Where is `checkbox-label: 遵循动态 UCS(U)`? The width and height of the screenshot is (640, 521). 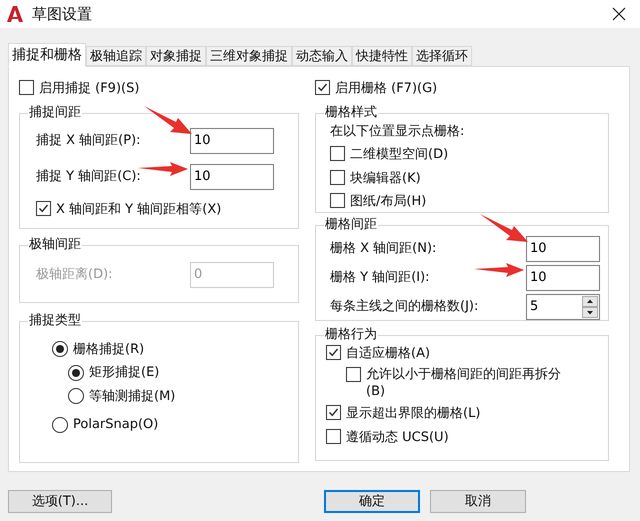 checkbox-label: 遵循动态 UCS(U) is located at coordinates (397, 437).